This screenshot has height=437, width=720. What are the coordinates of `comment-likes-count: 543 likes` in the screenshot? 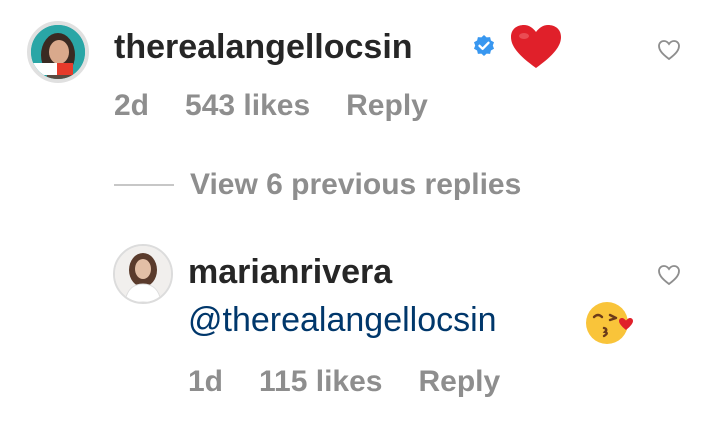 It's located at (247, 106).